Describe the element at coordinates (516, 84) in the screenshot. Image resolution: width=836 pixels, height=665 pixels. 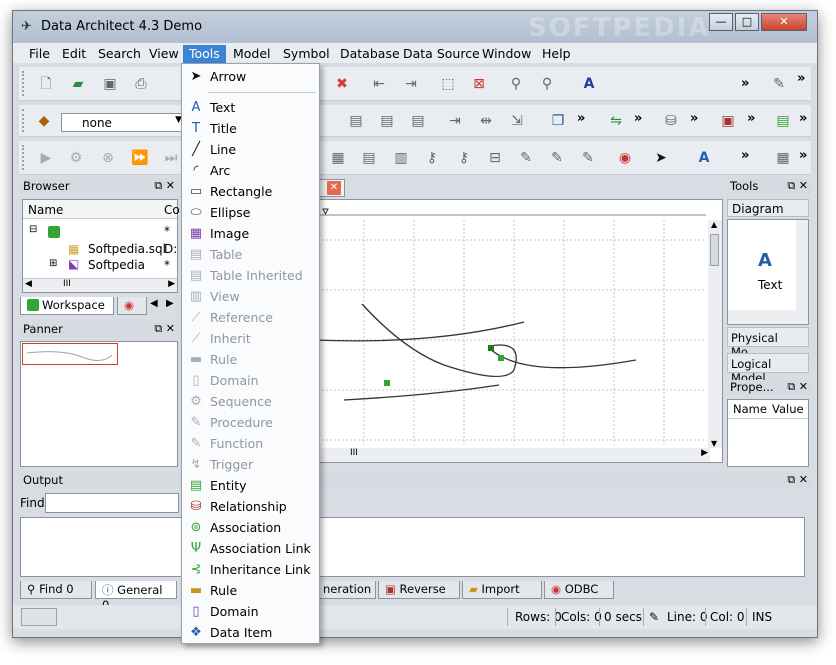
I see `zoom-in-icon: ⚲` at that location.